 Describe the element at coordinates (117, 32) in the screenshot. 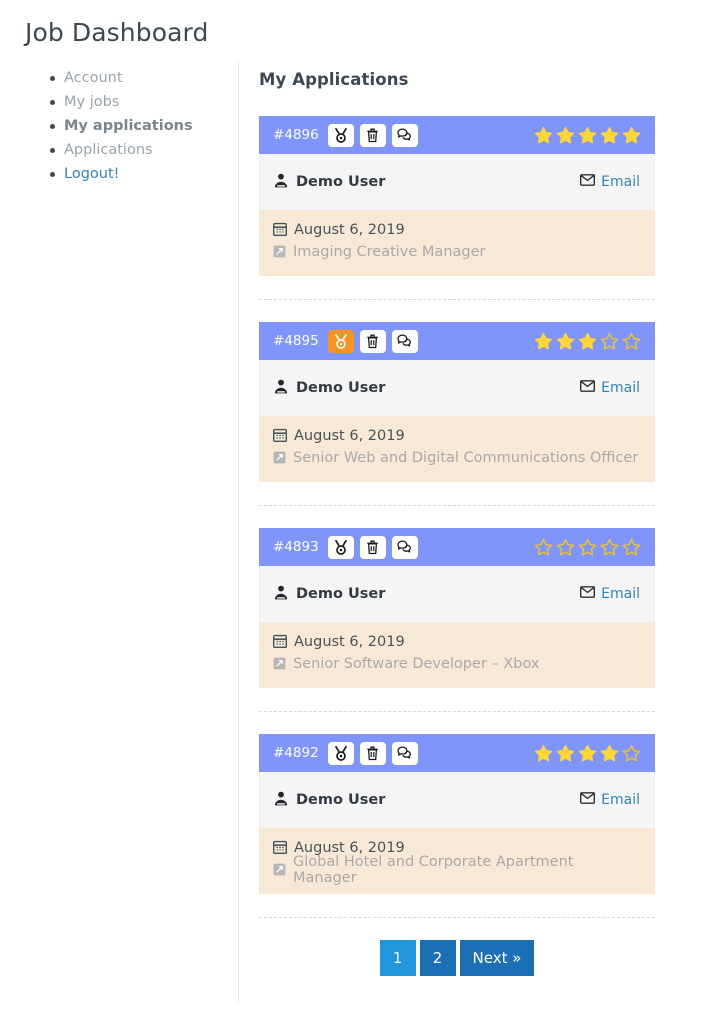

I see `page-title: Job Dashboard` at that location.